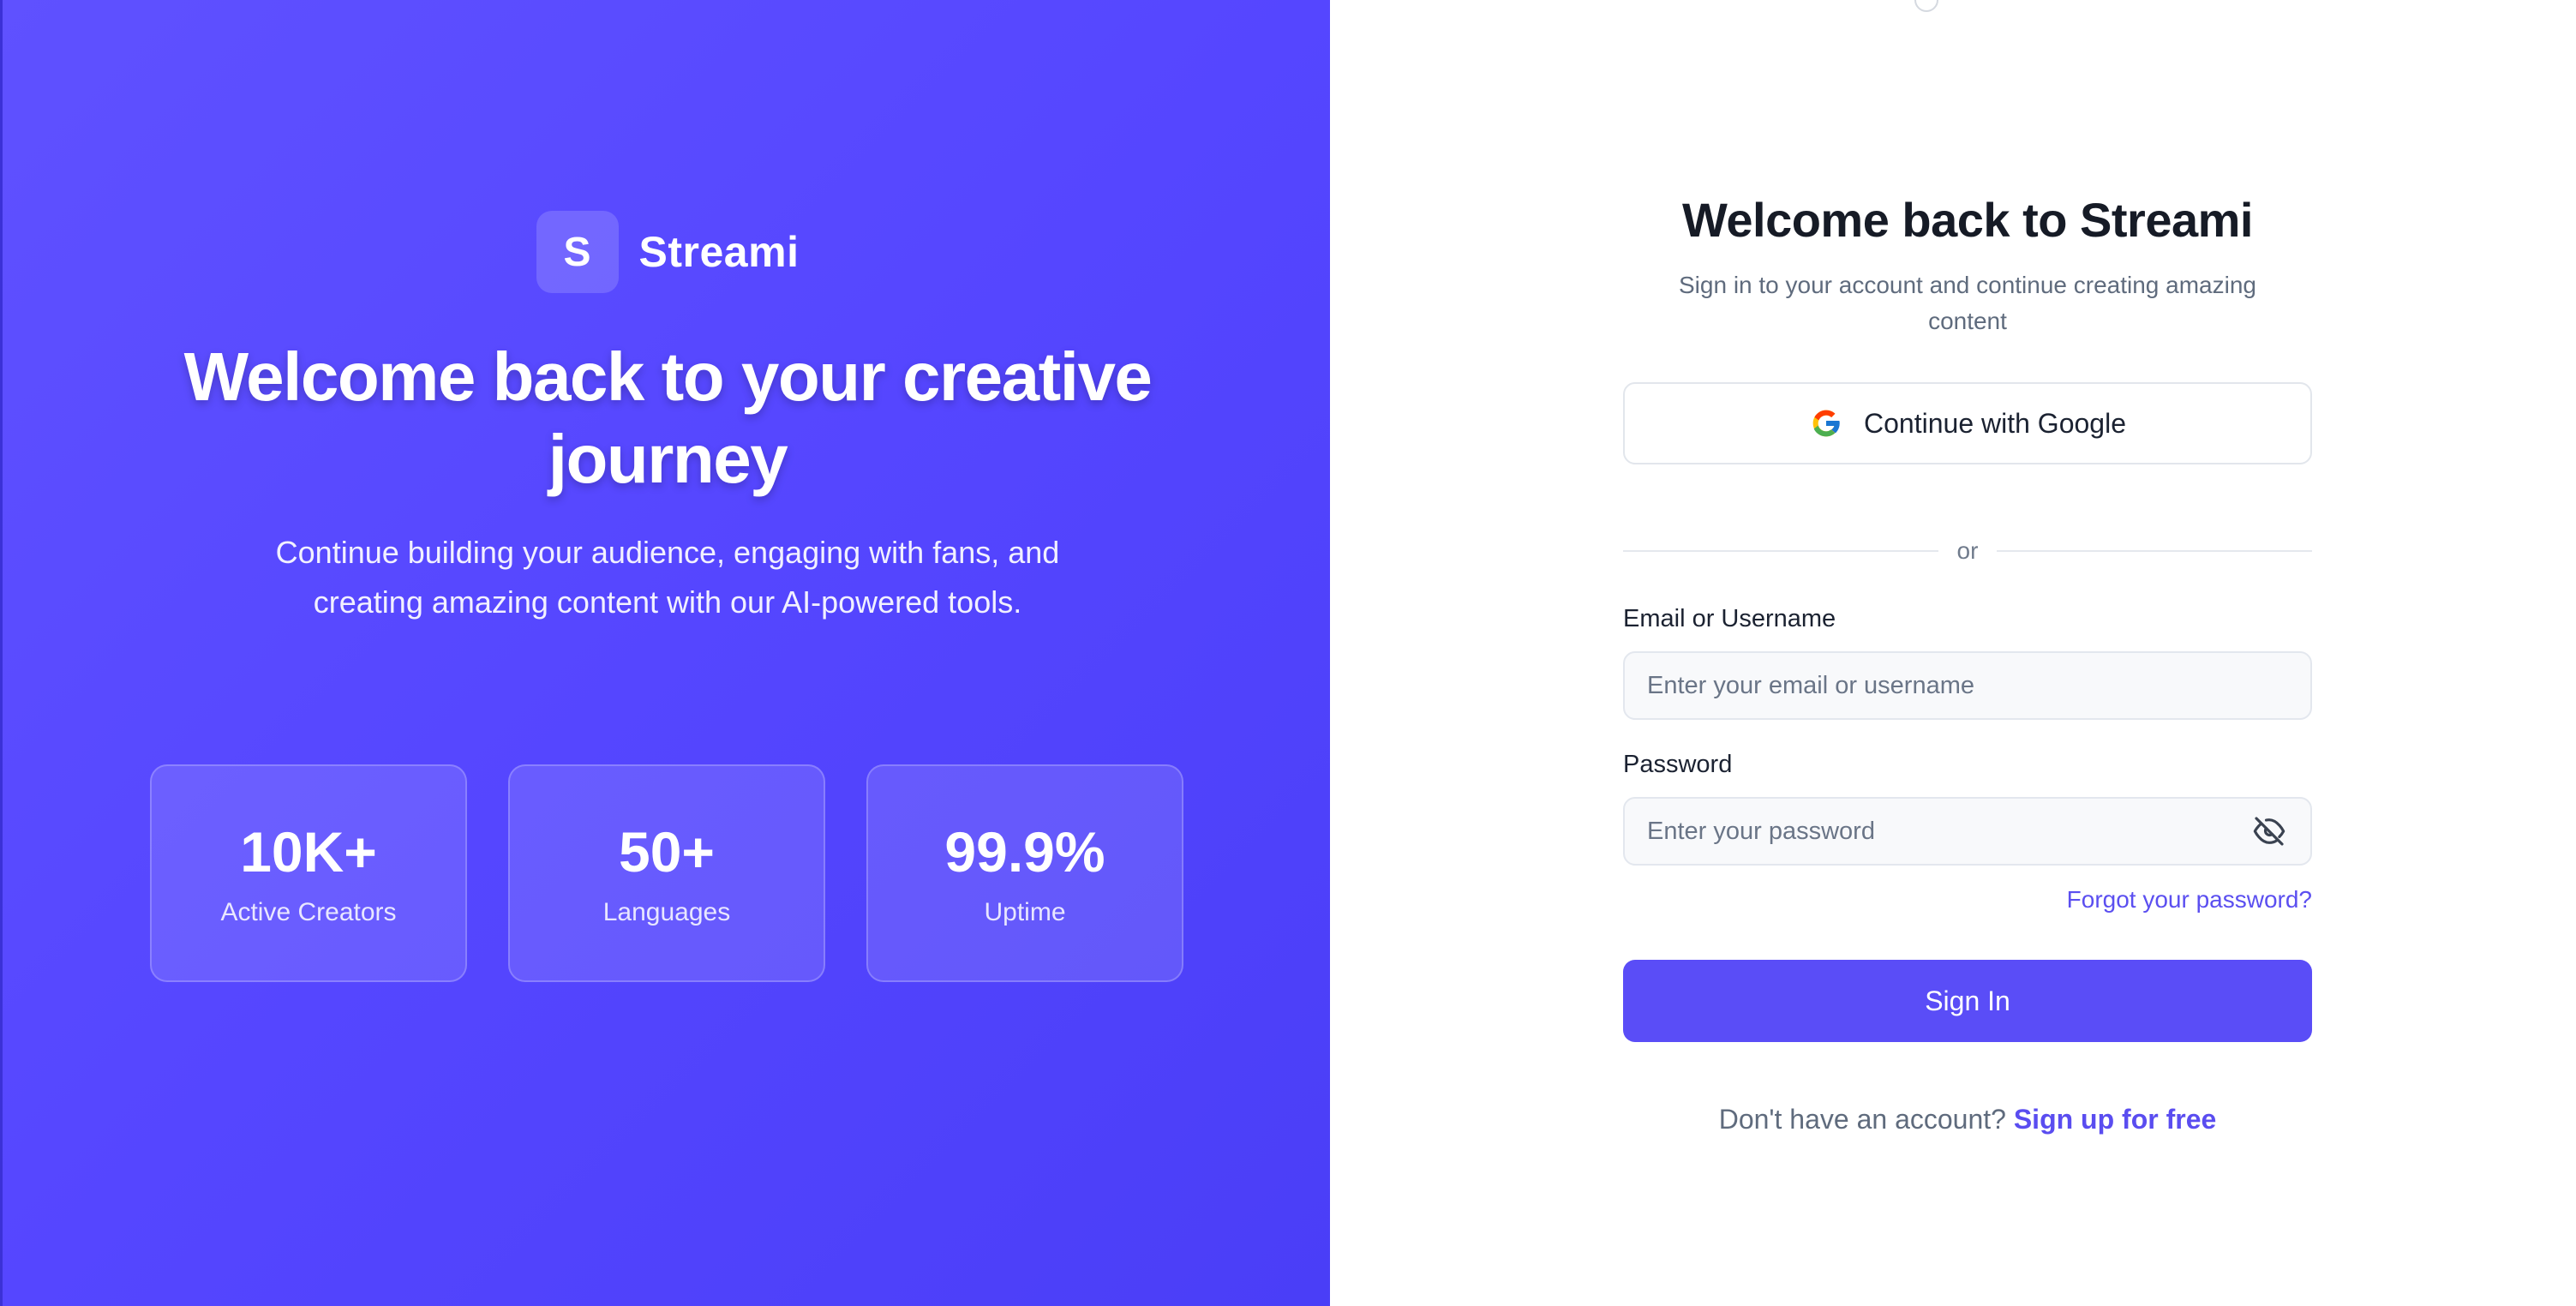 Image resolution: width=2576 pixels, height=1306 pixels. I want to click on stat-card-creators: 10K+ Active Creators, so click(308, 873).